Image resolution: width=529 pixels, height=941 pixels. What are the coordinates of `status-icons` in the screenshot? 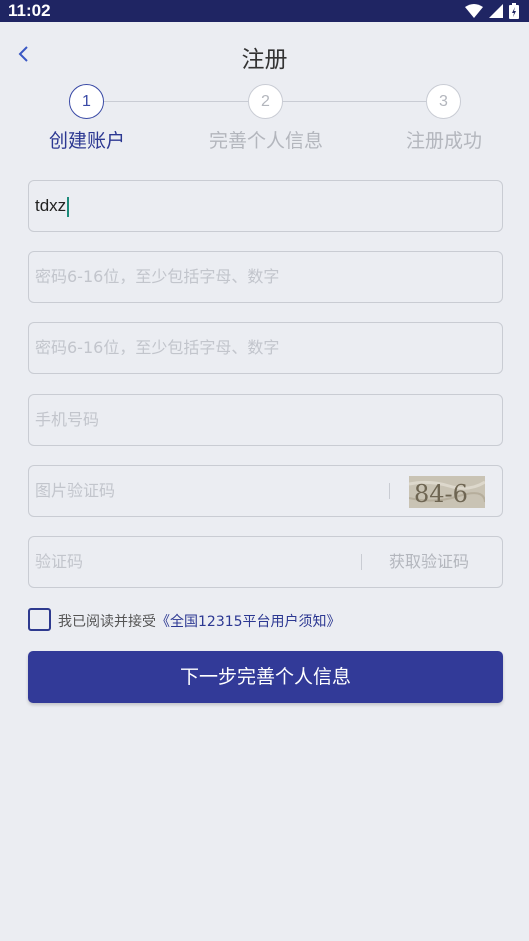 It's located at (492, 11).